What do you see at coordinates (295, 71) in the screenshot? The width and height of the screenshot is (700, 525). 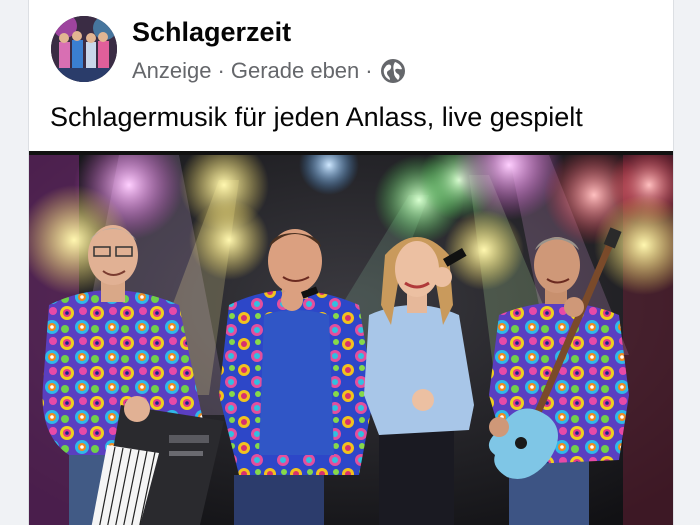 I see `post-timestamp: Gerade eben` at bounding box center [295, 71].